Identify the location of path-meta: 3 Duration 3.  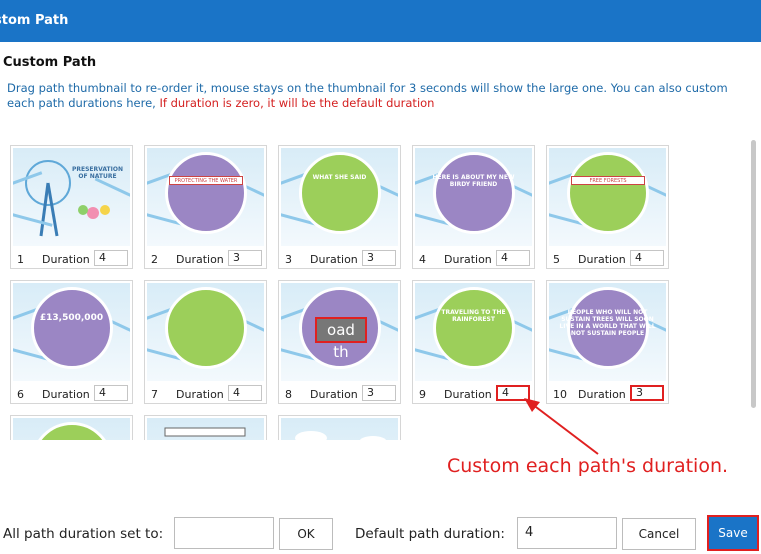
(339, 259).